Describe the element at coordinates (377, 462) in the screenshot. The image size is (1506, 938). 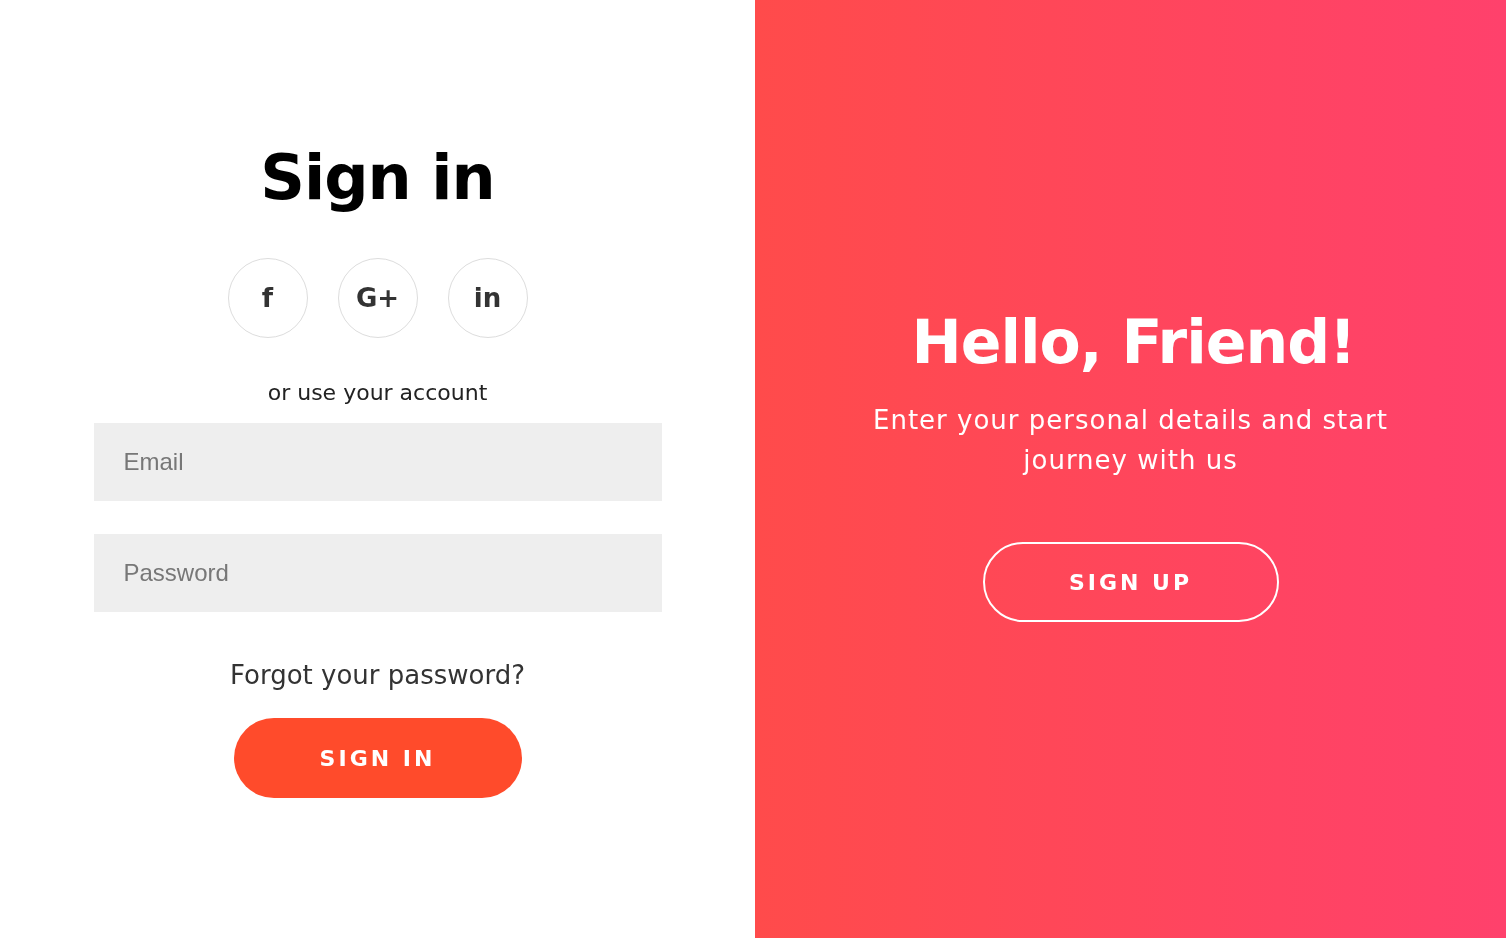
I see `input-field: Email` at that location.